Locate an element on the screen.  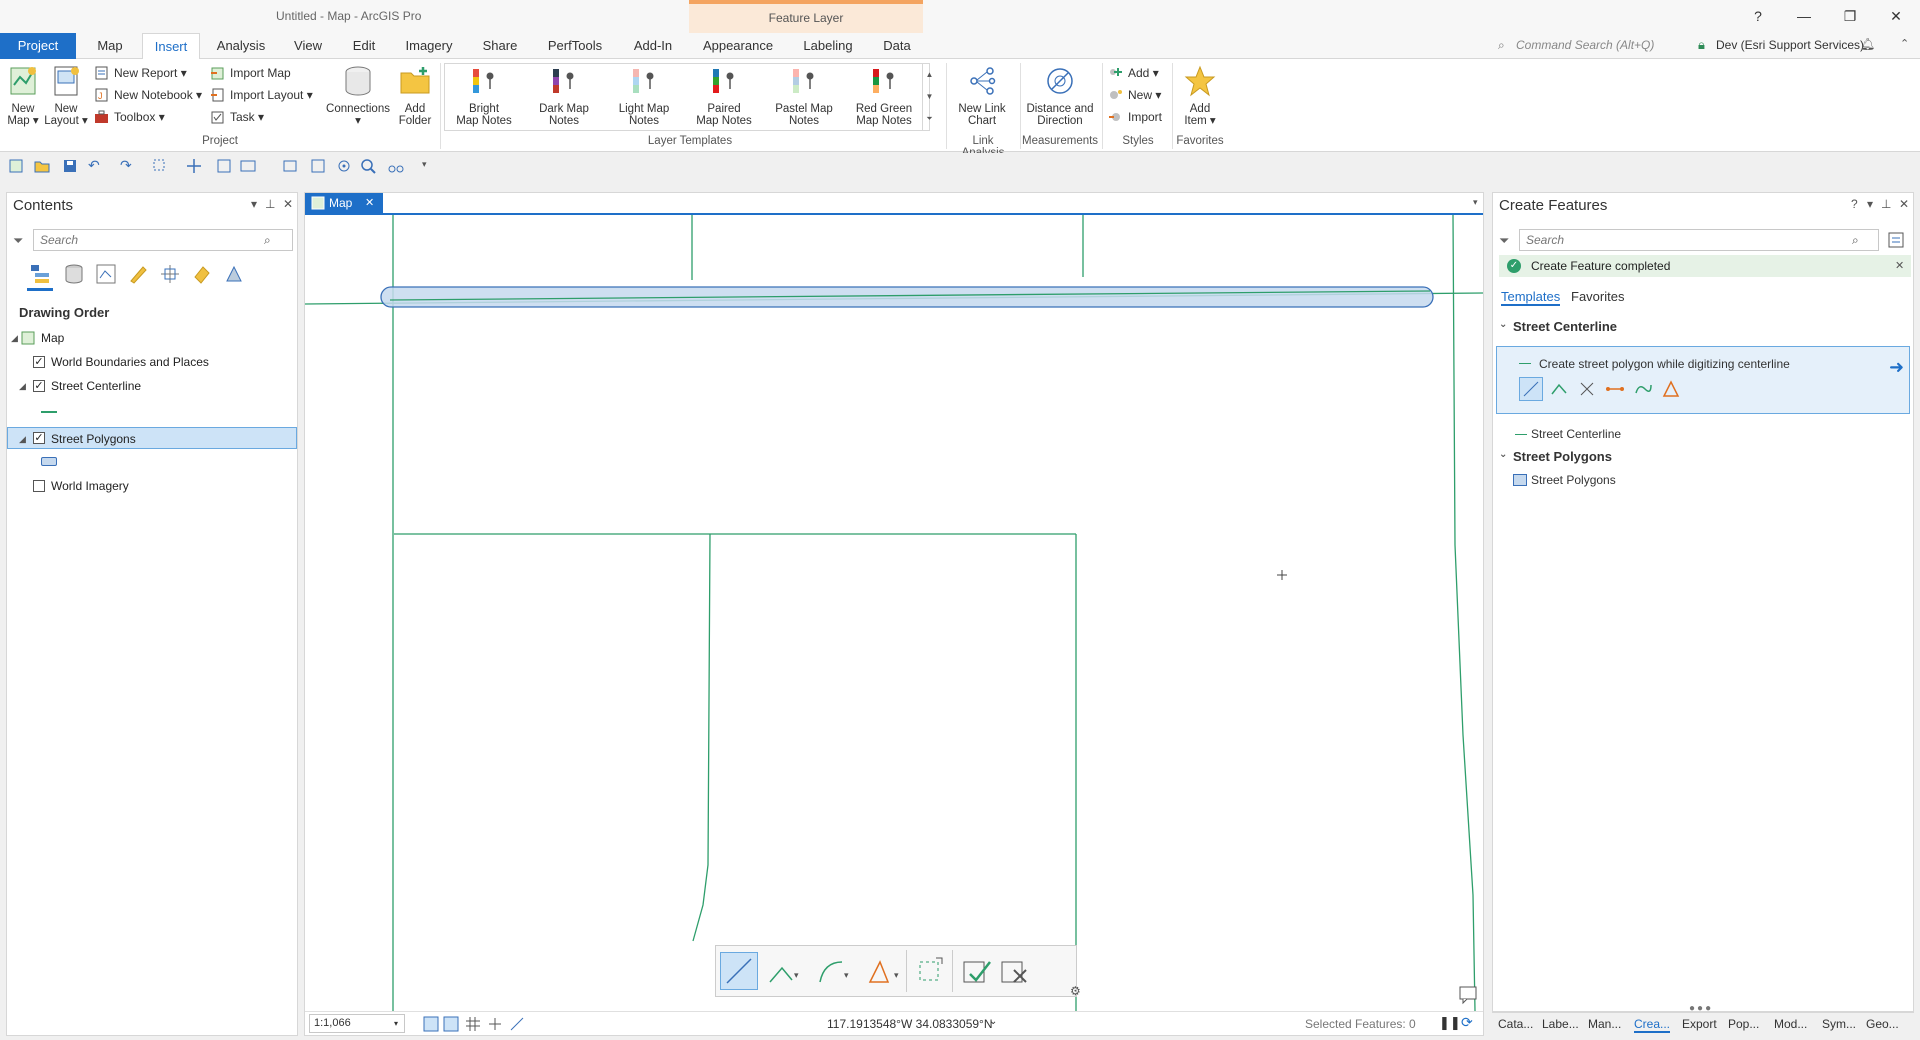
distance-direction-button: Distance and Direction is located at coordinates (1060, 96).